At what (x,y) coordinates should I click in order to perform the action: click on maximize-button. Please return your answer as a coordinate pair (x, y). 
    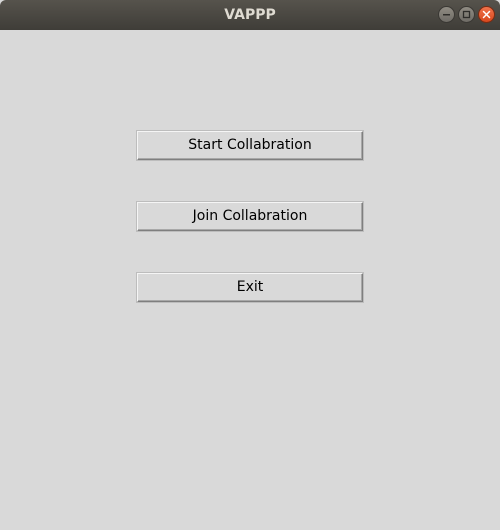
    Looking at the image, I should click on (466, 14).